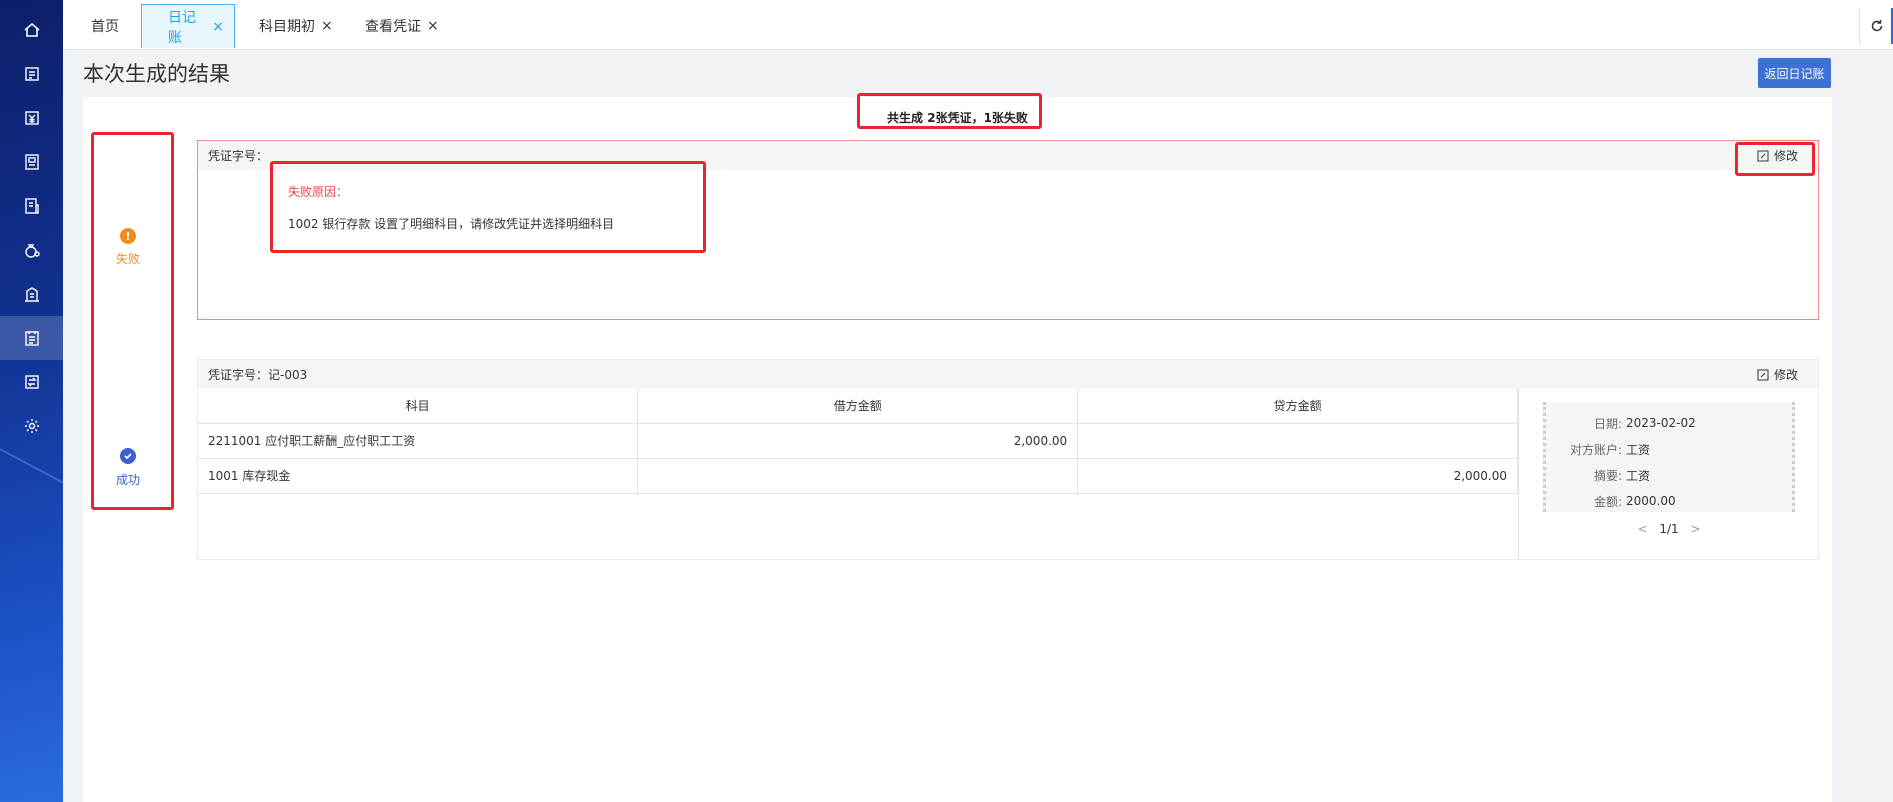 The image size is (1893, 802). I want to click on tab-opening-balance: 科目期初 ×, so click(296, 26).